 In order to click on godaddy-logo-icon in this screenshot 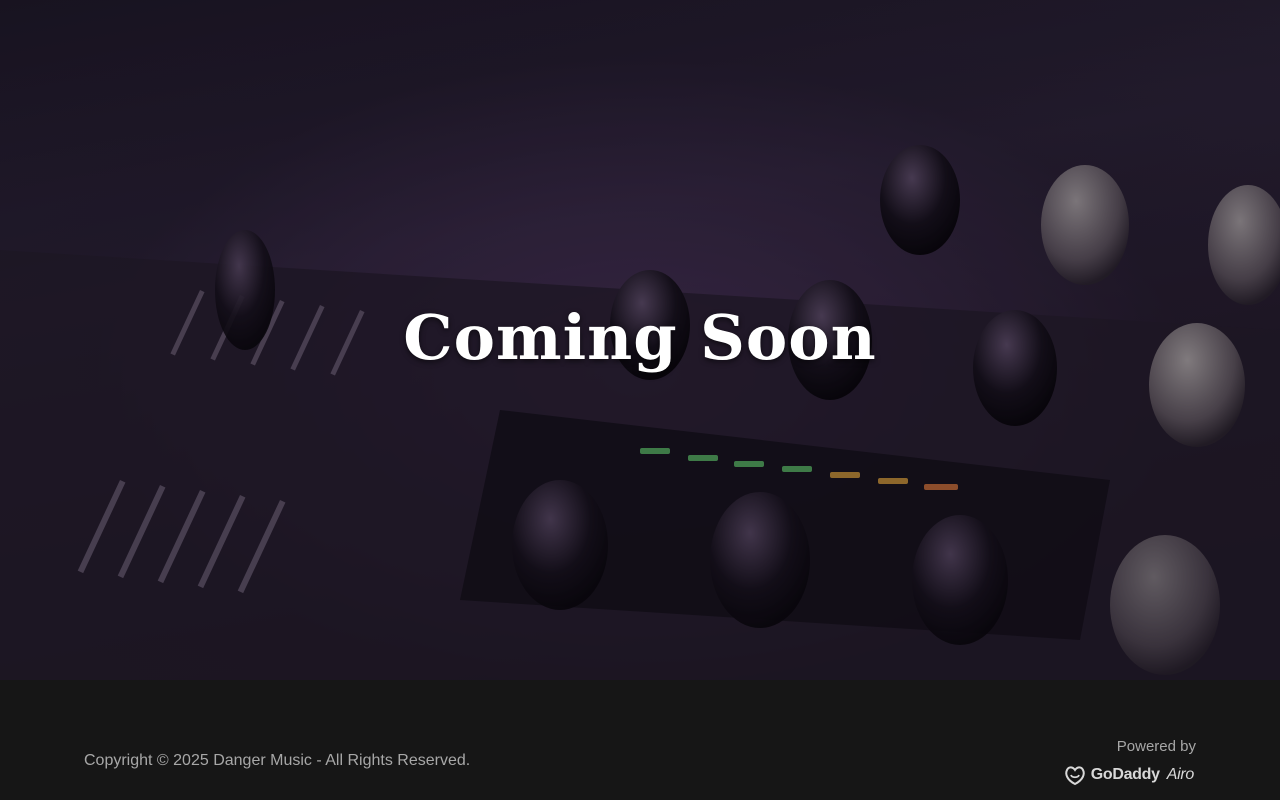, I will do `click(1074, 776)`.